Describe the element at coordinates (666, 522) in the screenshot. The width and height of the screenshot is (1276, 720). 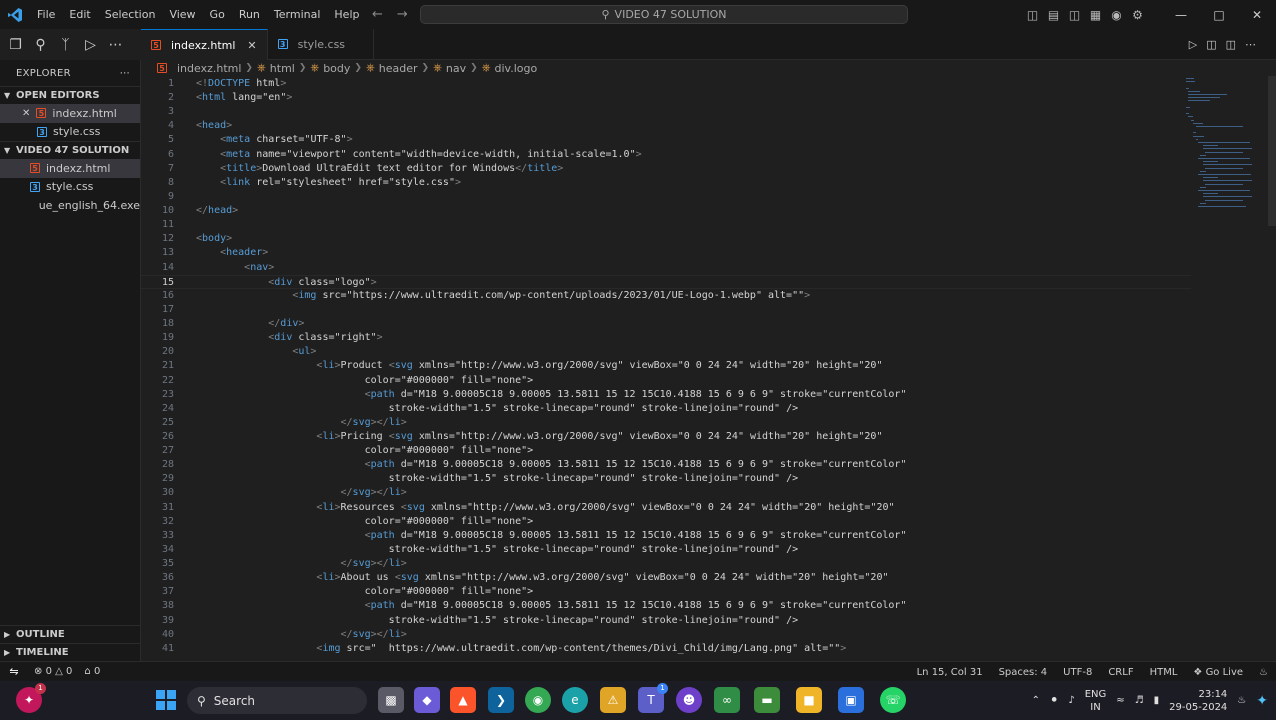
I see `code-line: 32 color="#000000" fill="none">` at that location.